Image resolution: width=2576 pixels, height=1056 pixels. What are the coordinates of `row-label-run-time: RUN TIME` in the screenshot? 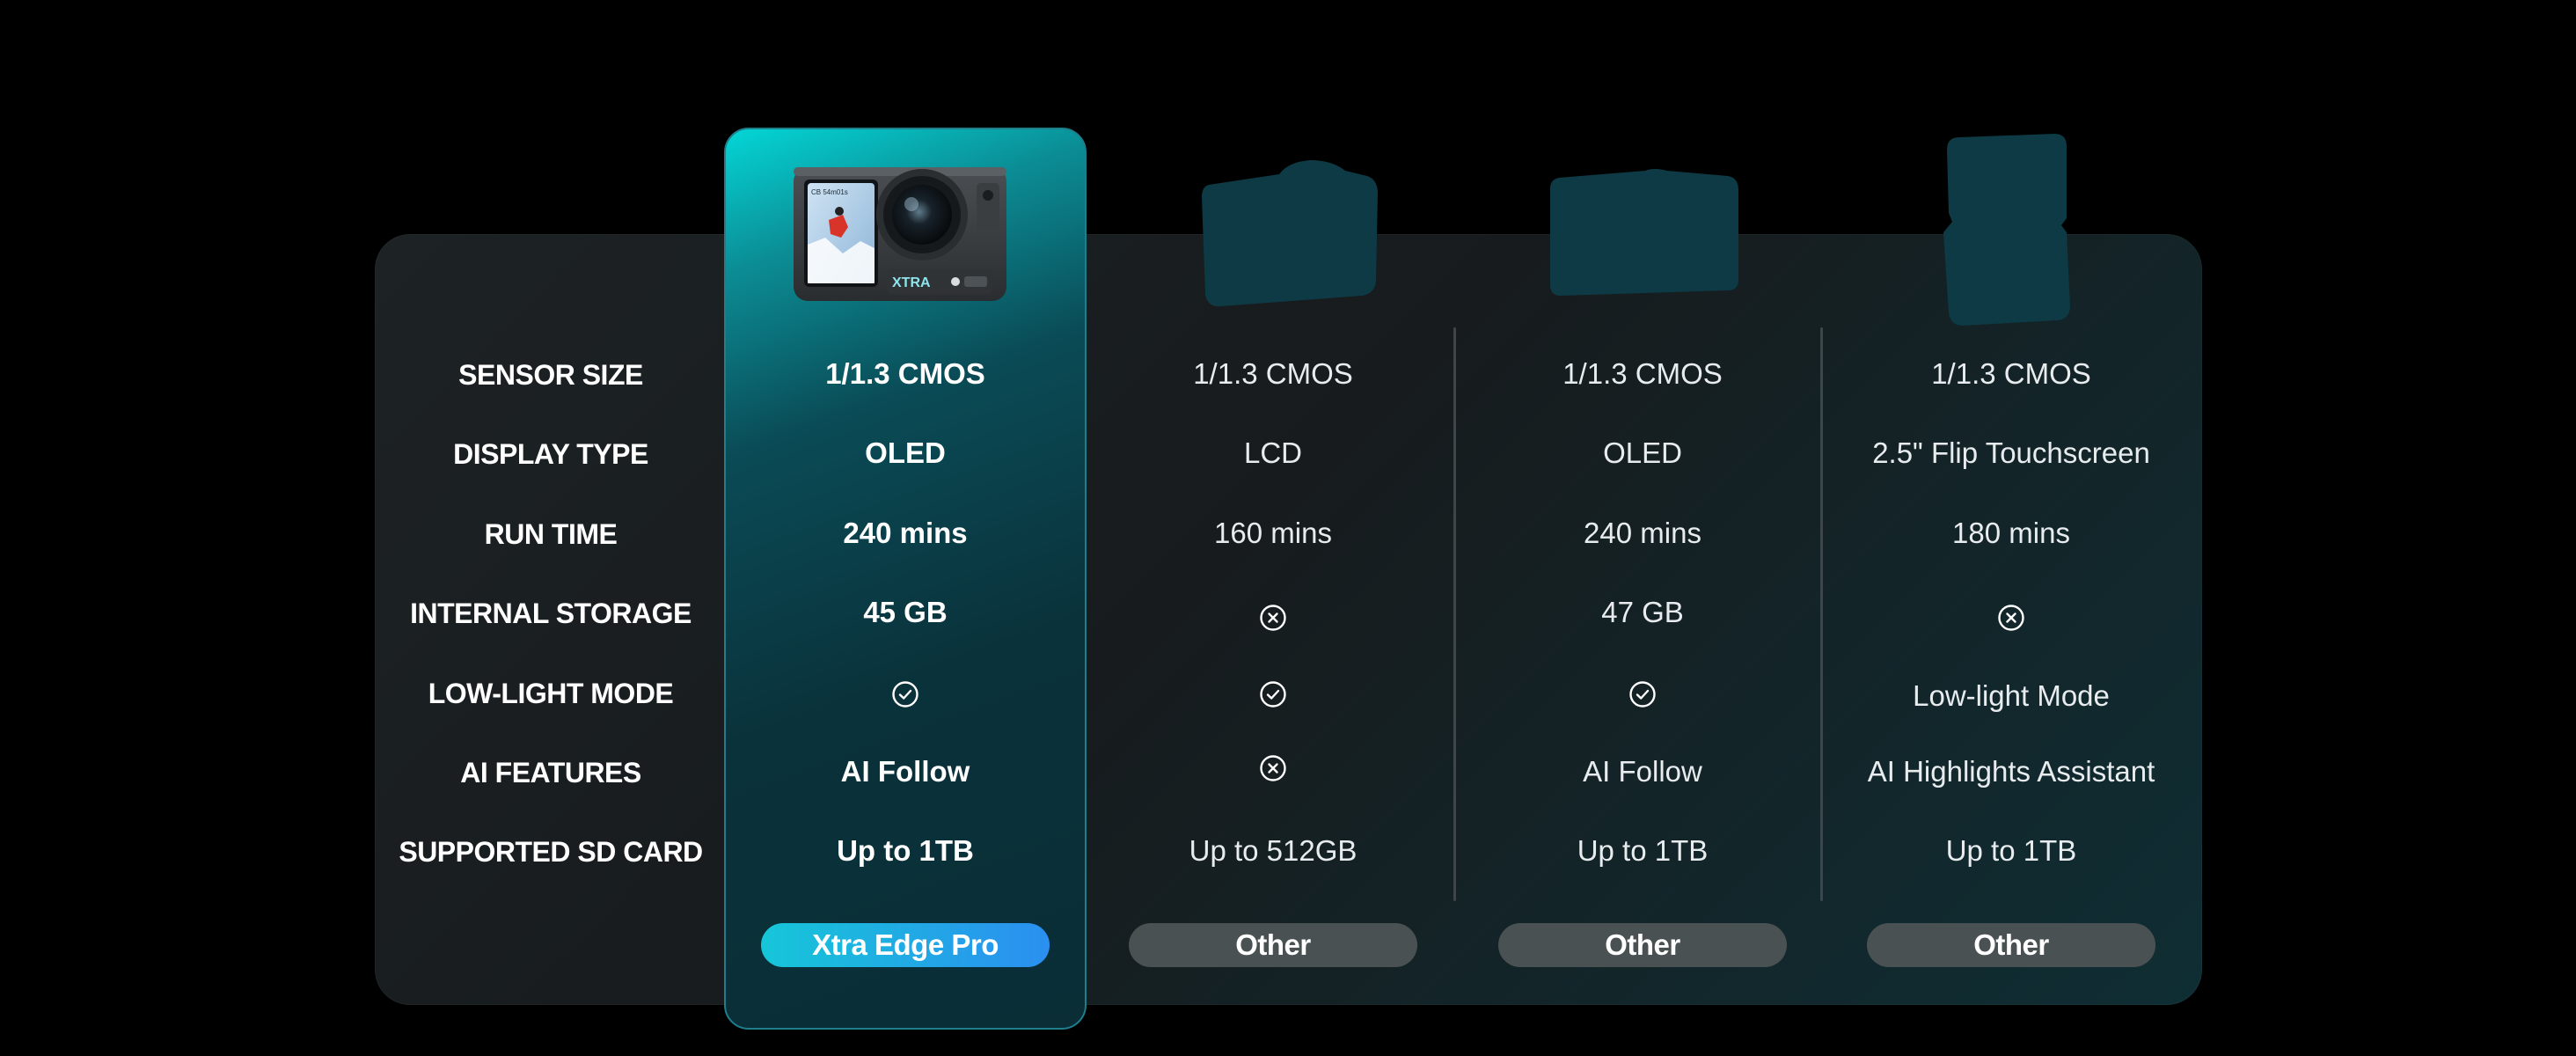 It's located at (551, 534).